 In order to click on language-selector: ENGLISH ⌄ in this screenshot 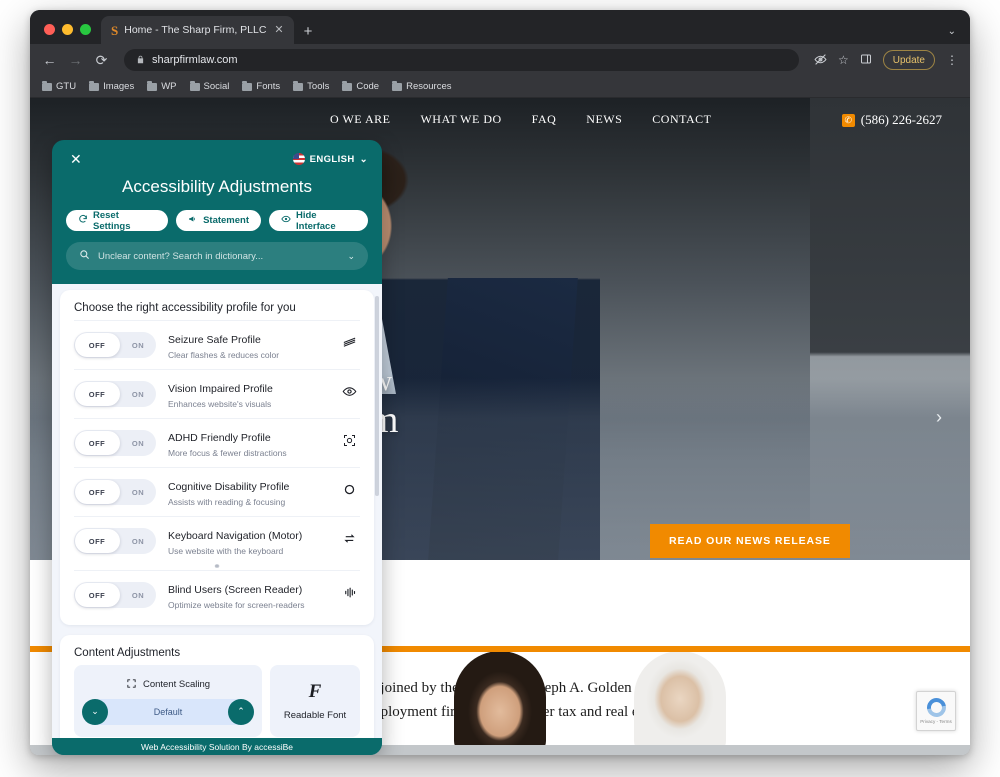, I will do `click(330, 159)`.